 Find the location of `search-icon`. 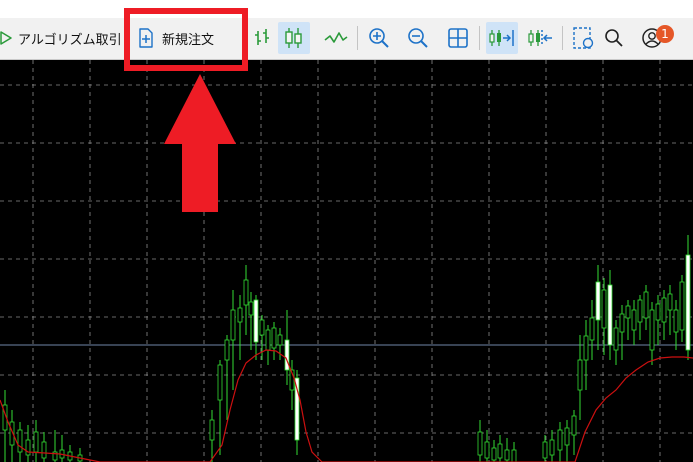

search-icon is located at coordinates (614, 38).